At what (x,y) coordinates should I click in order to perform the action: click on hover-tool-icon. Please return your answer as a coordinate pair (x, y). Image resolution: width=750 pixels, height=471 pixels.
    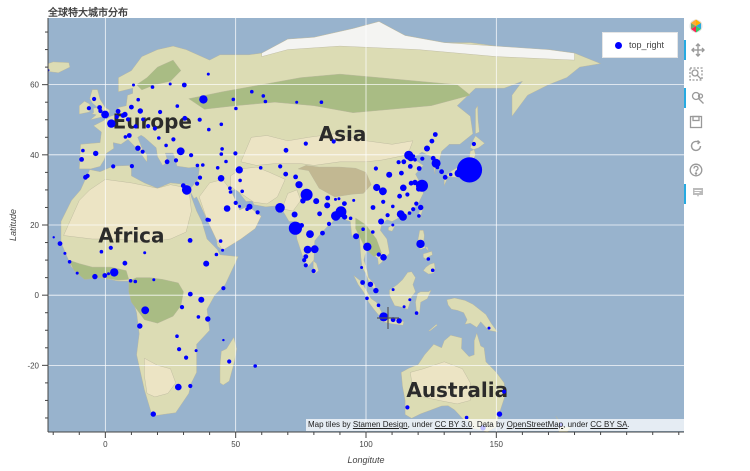
    Looking at the image, I should click on (697, 194).